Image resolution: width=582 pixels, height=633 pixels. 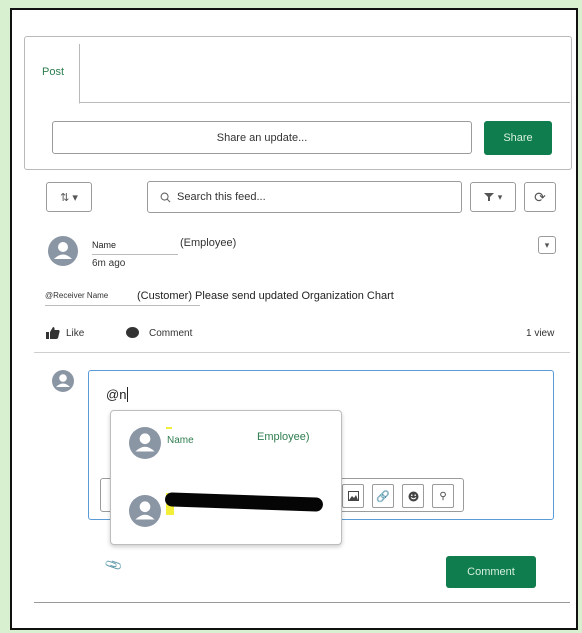 I want to click on emoji-button, so click(x=413, y=496).